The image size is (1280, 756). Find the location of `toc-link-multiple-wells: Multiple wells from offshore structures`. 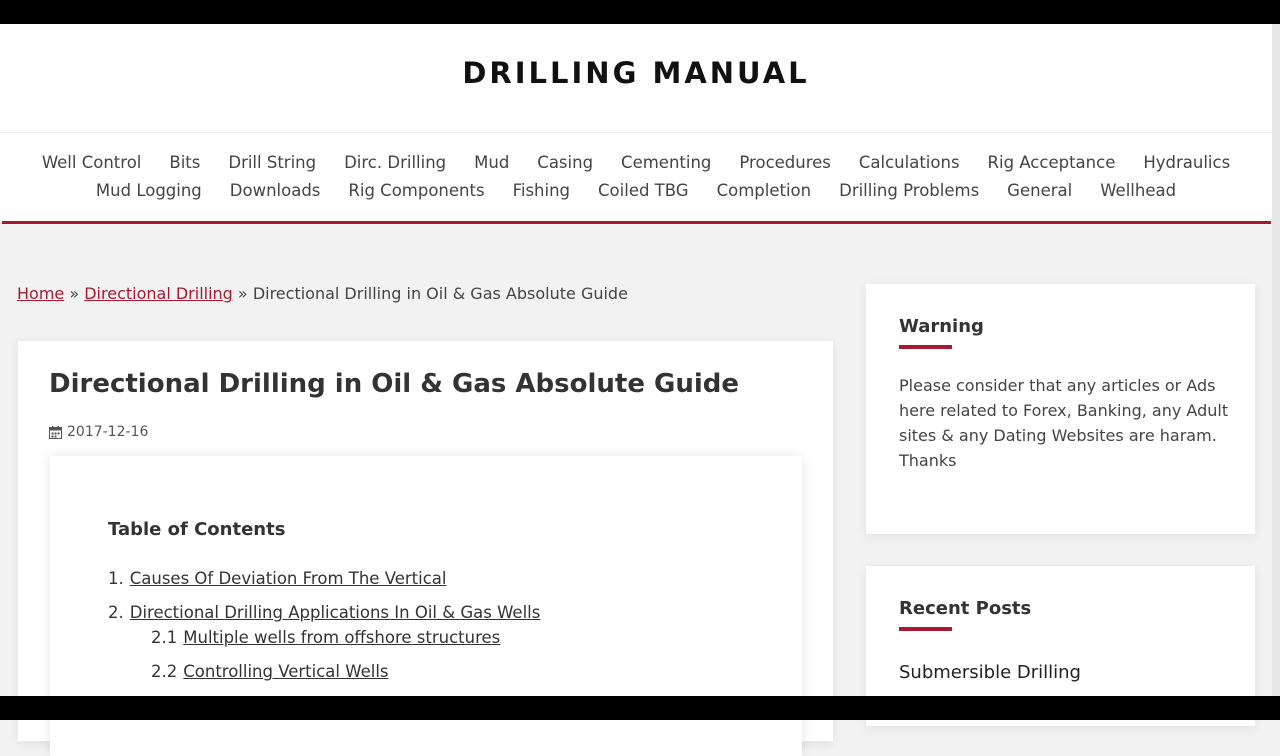

toc-link-multiple-wells: Multiple wells from offshore structures is located at coordinates (341, 637).